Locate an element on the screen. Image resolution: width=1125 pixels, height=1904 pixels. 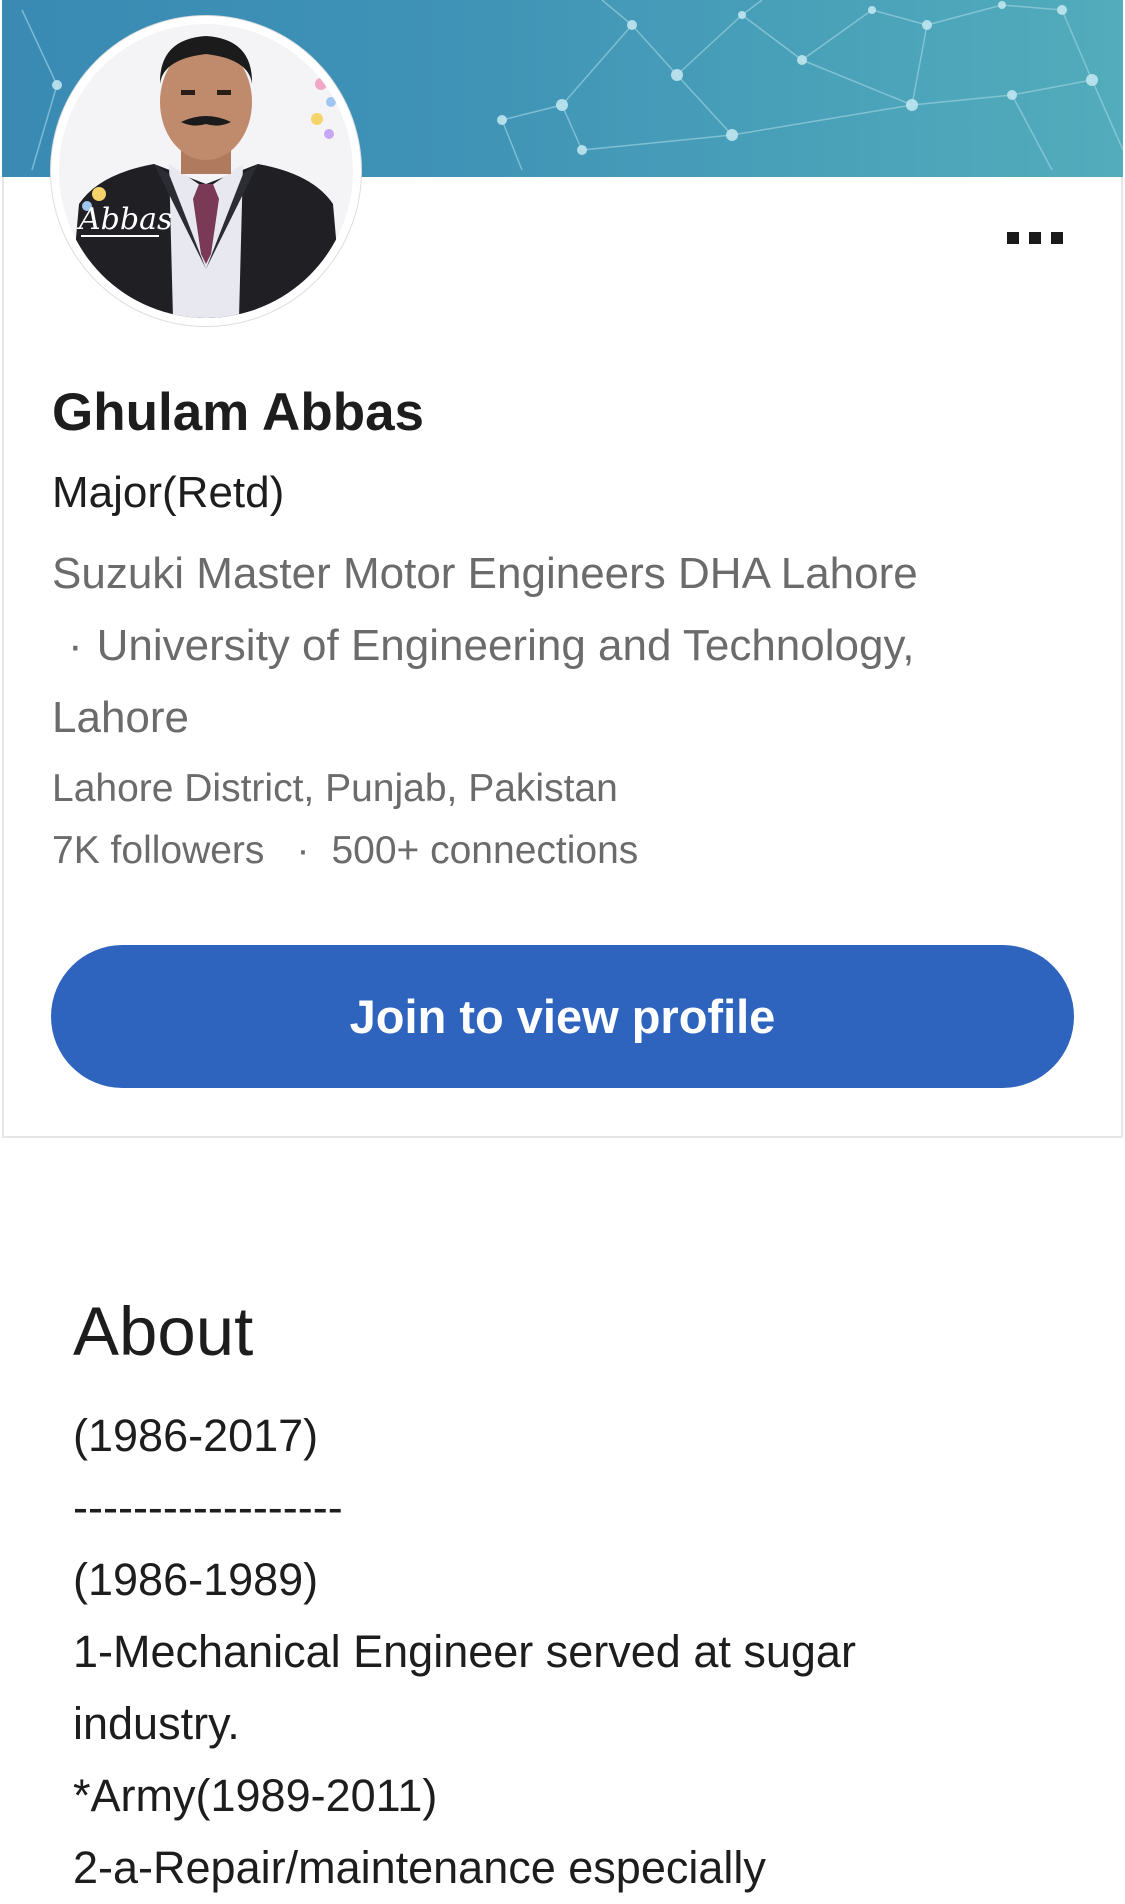
about-line: ------------------ is located at coordinates (208, 1507).